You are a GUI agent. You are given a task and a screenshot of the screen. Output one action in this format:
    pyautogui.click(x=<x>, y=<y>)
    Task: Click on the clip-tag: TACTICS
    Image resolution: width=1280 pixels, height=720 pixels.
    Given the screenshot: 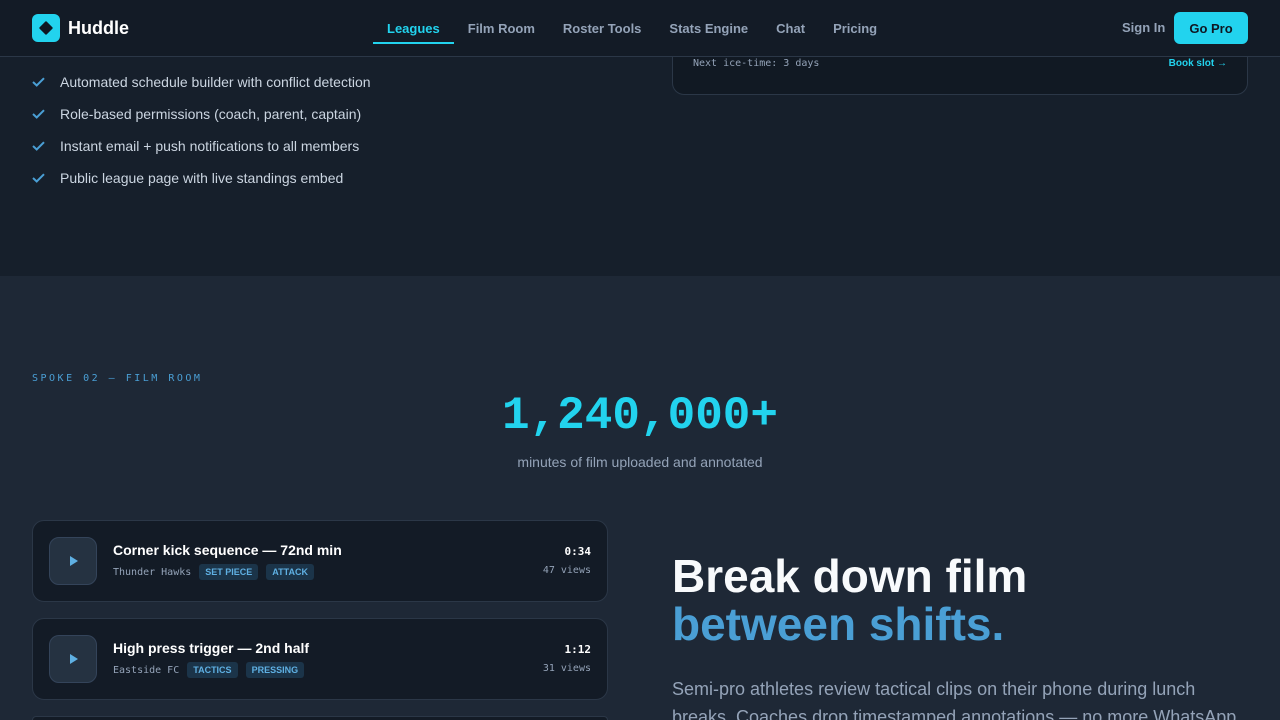 What is the action you would take?
    pyautogui.click(x=212, y=670)
    